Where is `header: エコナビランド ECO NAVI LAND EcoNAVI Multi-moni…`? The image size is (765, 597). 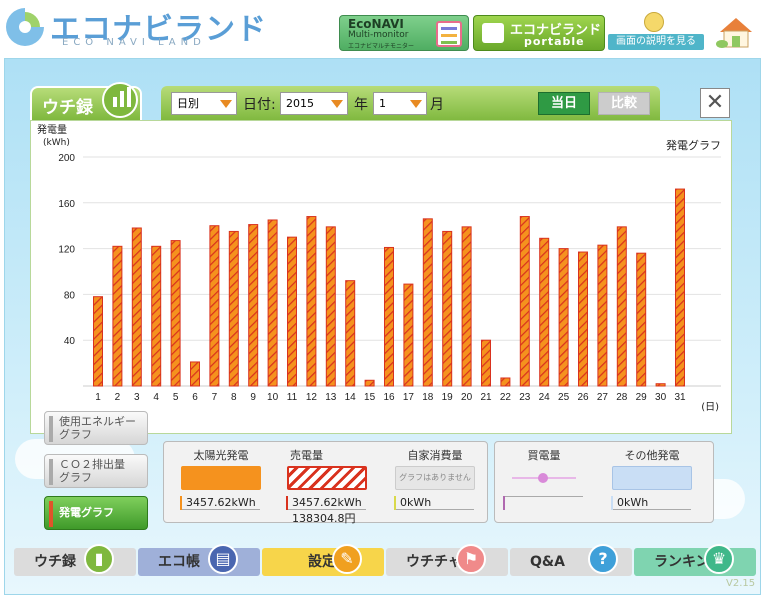 header: エコナビランド ECO NAVI LAND EcoNAVI Multi-moni… is located at coordinates (382, 29).